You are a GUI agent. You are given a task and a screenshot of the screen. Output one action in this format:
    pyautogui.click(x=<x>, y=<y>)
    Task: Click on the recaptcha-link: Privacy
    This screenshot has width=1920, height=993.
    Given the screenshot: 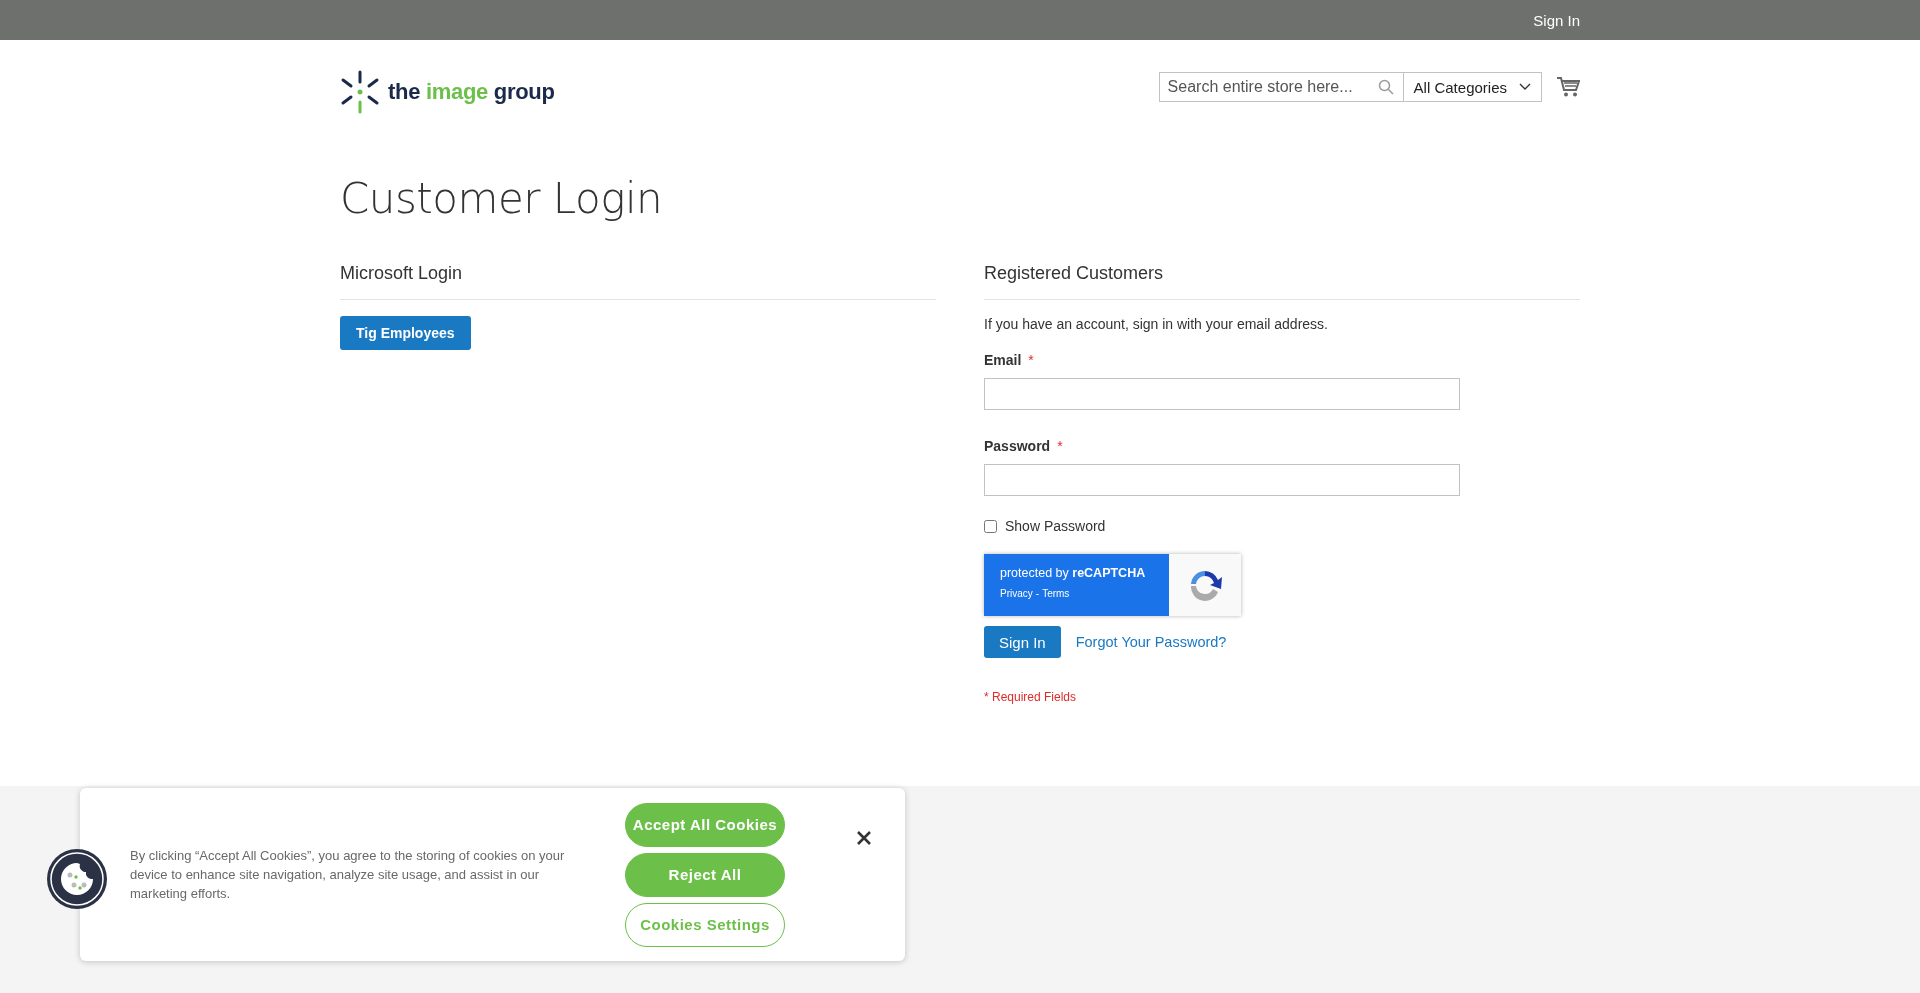 What is the action you would take?
    pyautogui.click(x=1016, y=593)
    